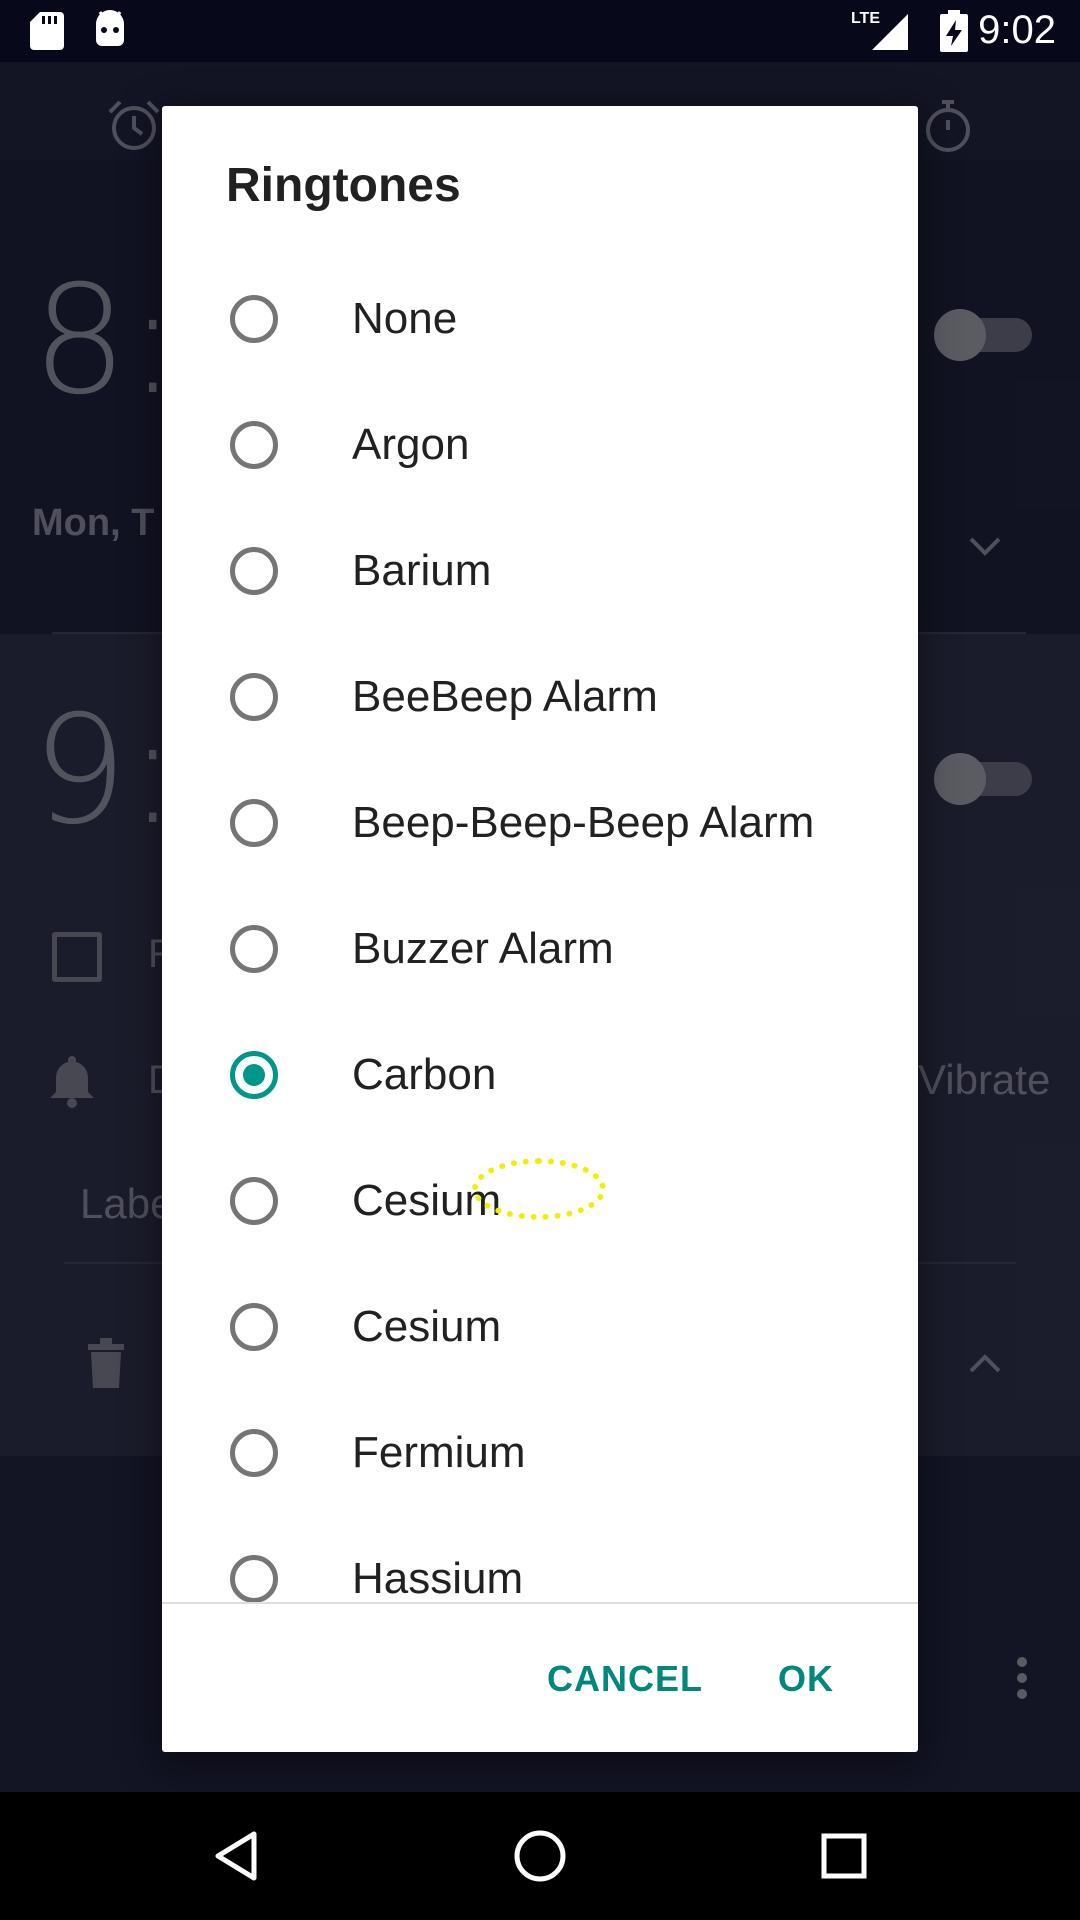  Describe the element at coordinates (439, 1452) in the screenshot. I see `ringtone-label: Fermium` at that location.